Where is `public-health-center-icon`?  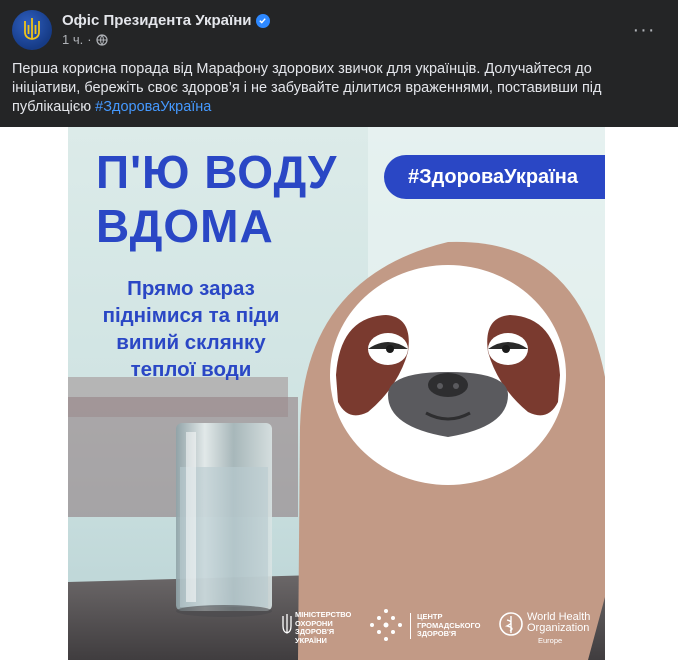
public-health-center-icon is located at coordinates (386, 625).